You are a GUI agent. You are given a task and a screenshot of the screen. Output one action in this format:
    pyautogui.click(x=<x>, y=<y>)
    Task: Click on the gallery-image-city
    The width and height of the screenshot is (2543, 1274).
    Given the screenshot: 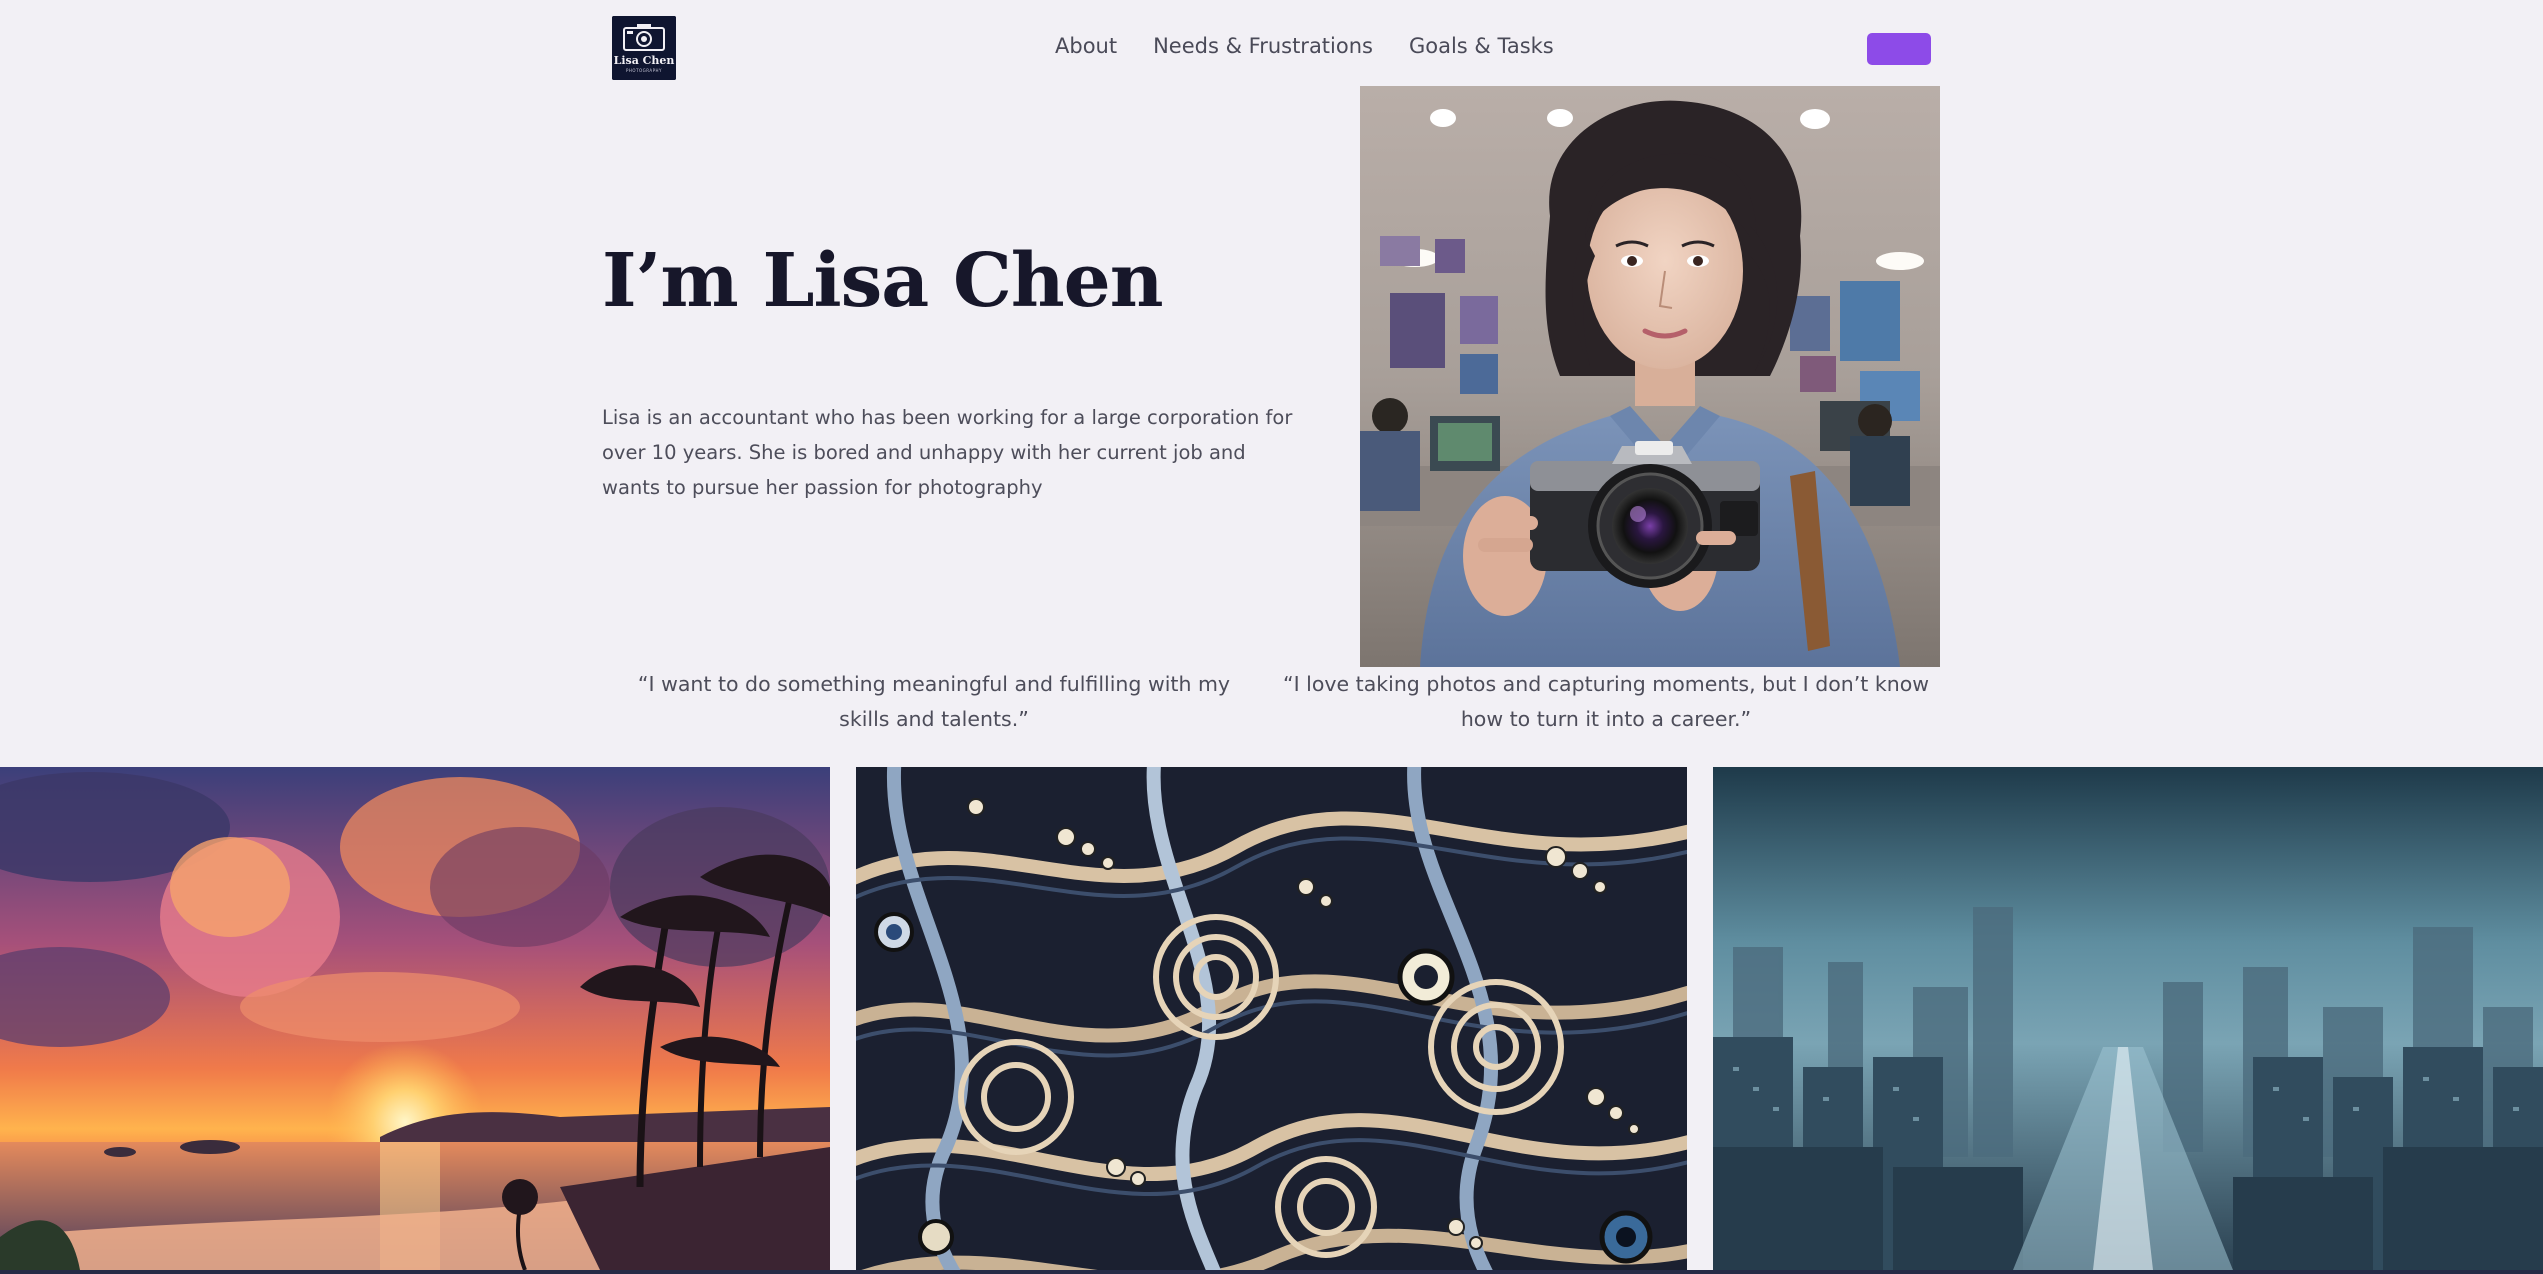 What is the action you would take?
    pyautogui.click(x=2128, y=1018)
    